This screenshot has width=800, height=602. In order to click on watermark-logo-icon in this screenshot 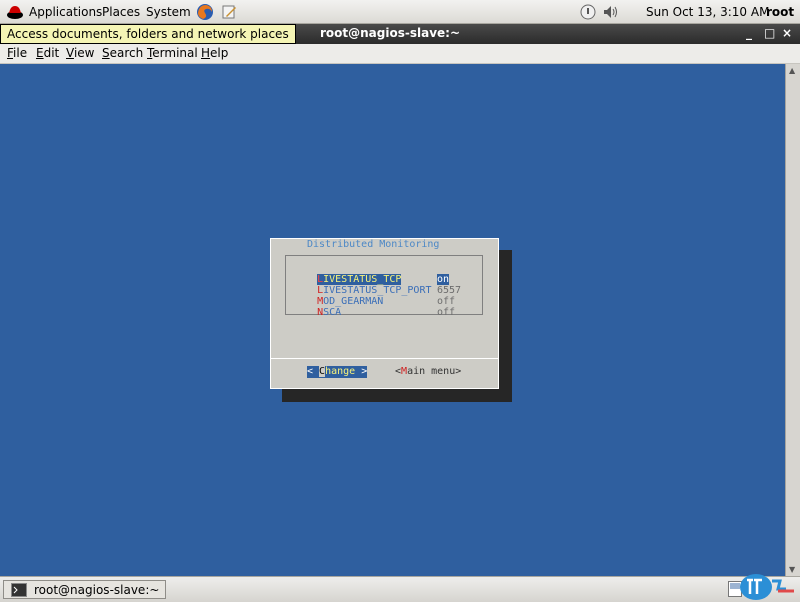, I will do `click(767, 587)`.